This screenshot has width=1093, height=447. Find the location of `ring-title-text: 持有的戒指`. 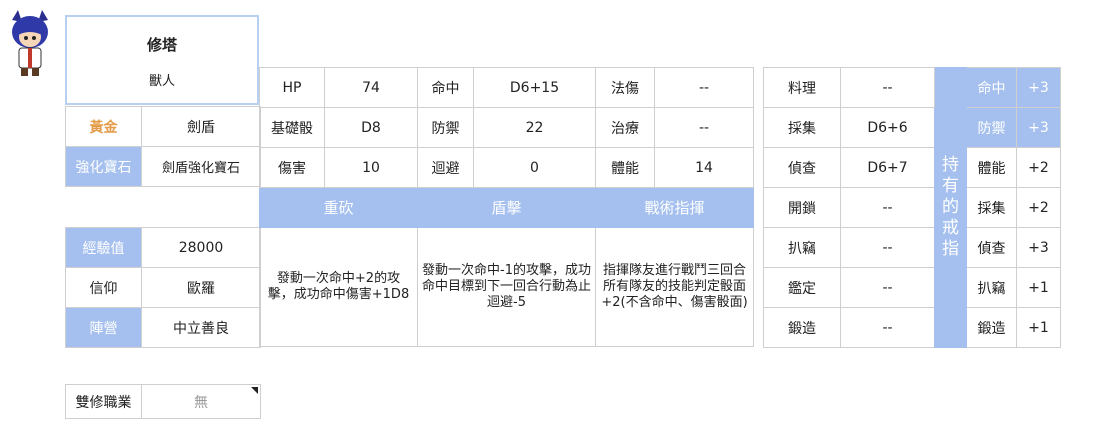

ring-title-text: 持有的戒指 is located at coordinates (950, 207).